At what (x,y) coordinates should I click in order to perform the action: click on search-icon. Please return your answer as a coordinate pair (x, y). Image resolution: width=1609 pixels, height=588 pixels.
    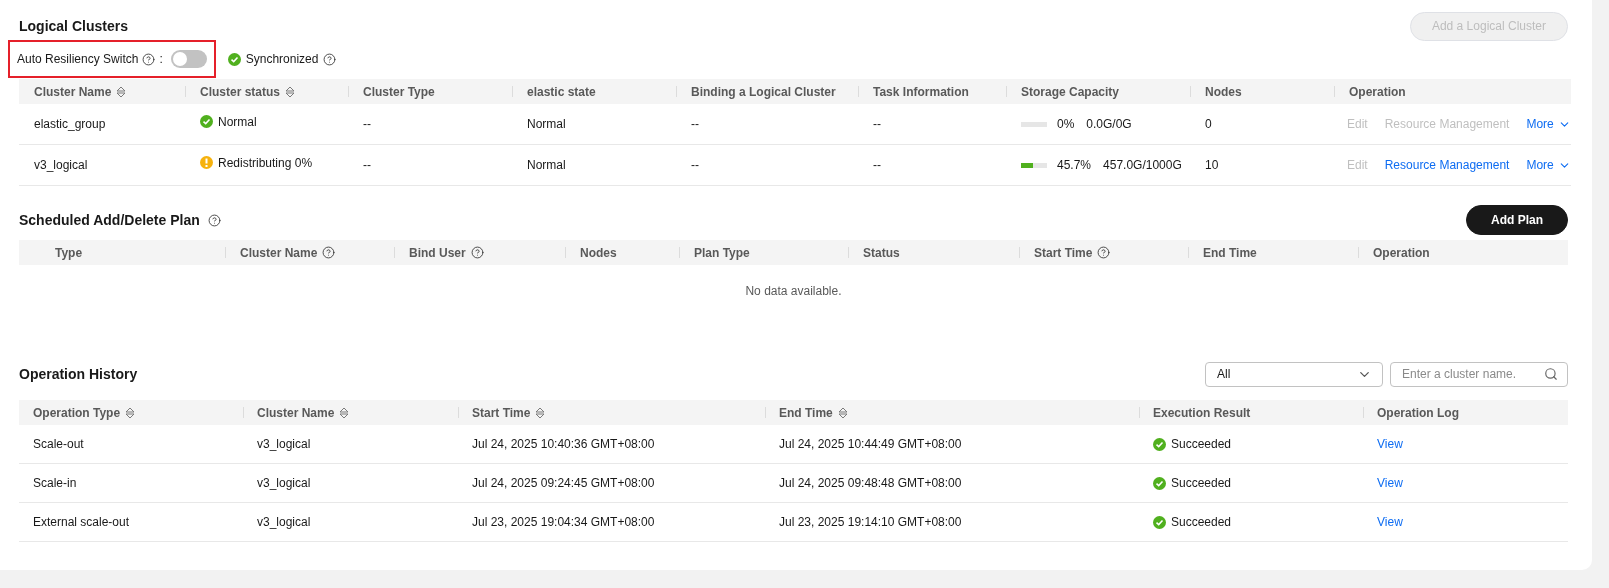
    Looking at the image, I should click on (1551, 373).